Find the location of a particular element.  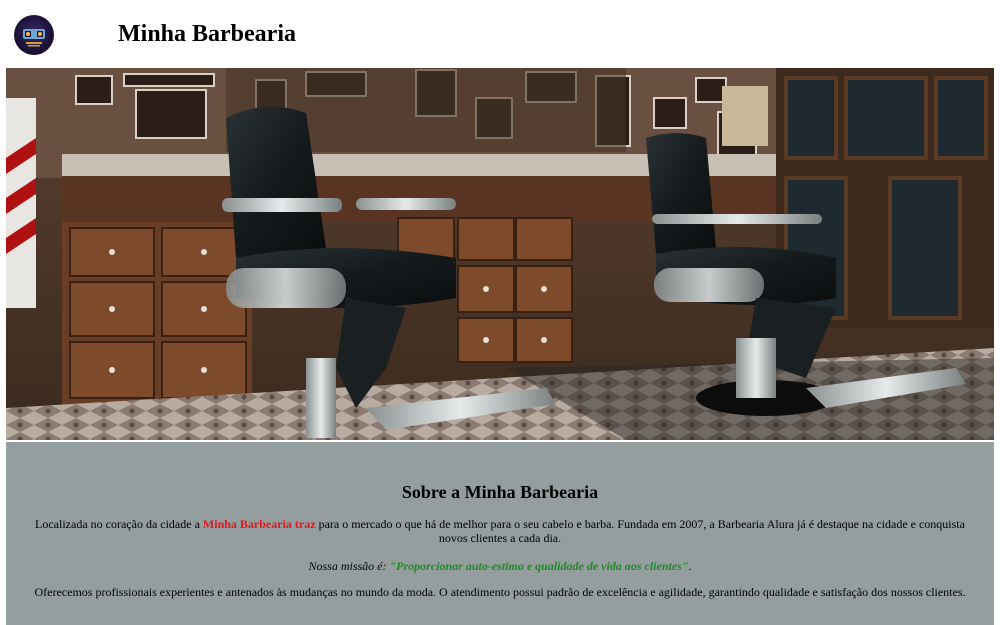

about-heading: Sobre a Minha Barbearia is located at coordinates (500, 492).